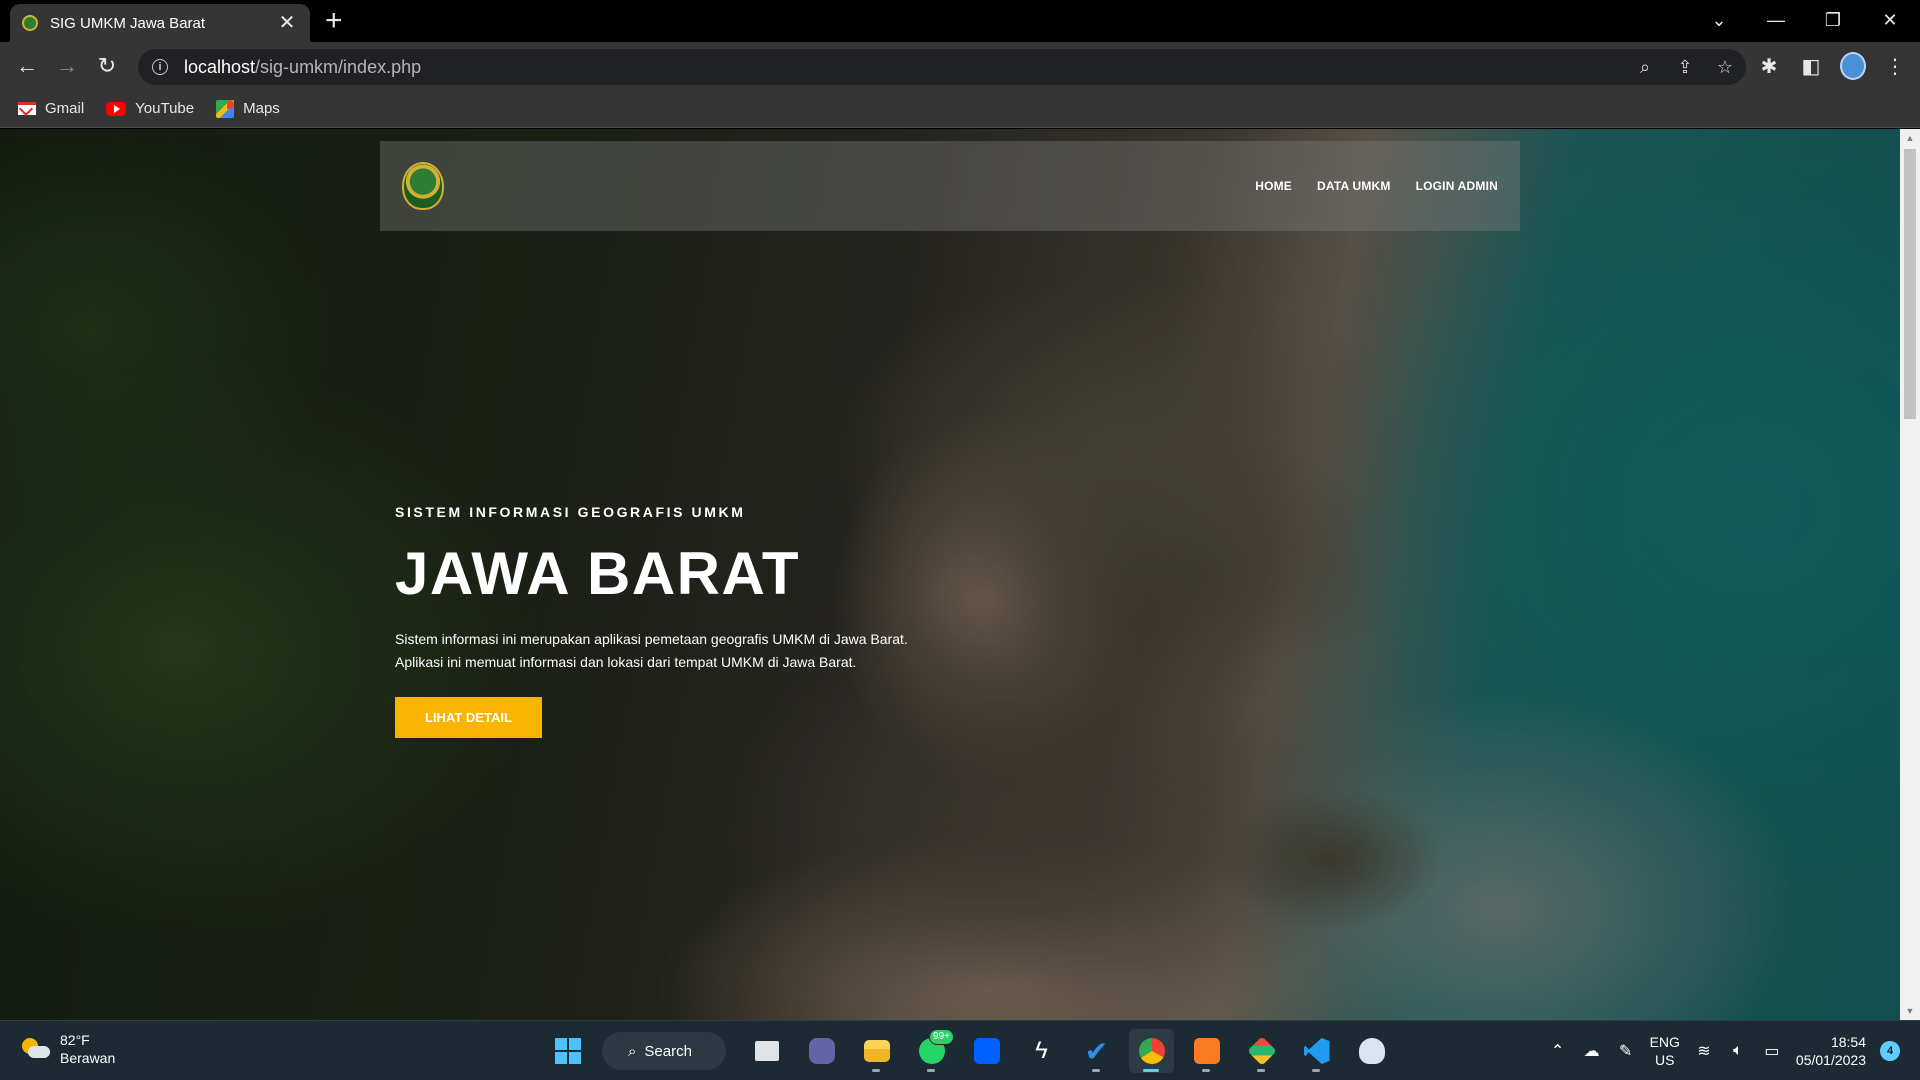 Image resolution: width=1920 pixels, height=1080 pixels. Describe the element at coordinates (1830, 1060) in the screenshot. I see `clock-date: 05/01/2023` at that location.